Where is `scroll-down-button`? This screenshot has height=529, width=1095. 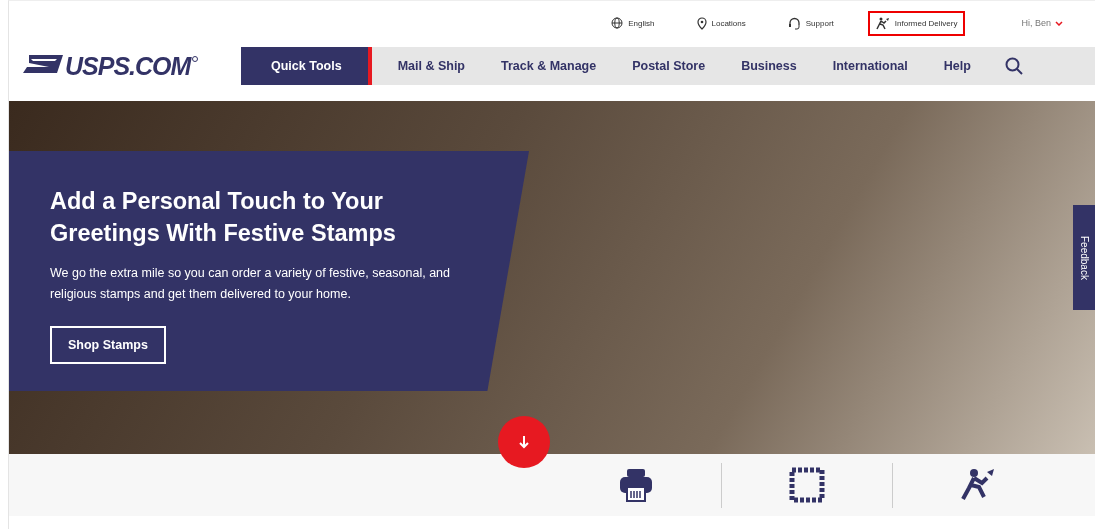
scroll-down-button is located at coordinates (524, 442).